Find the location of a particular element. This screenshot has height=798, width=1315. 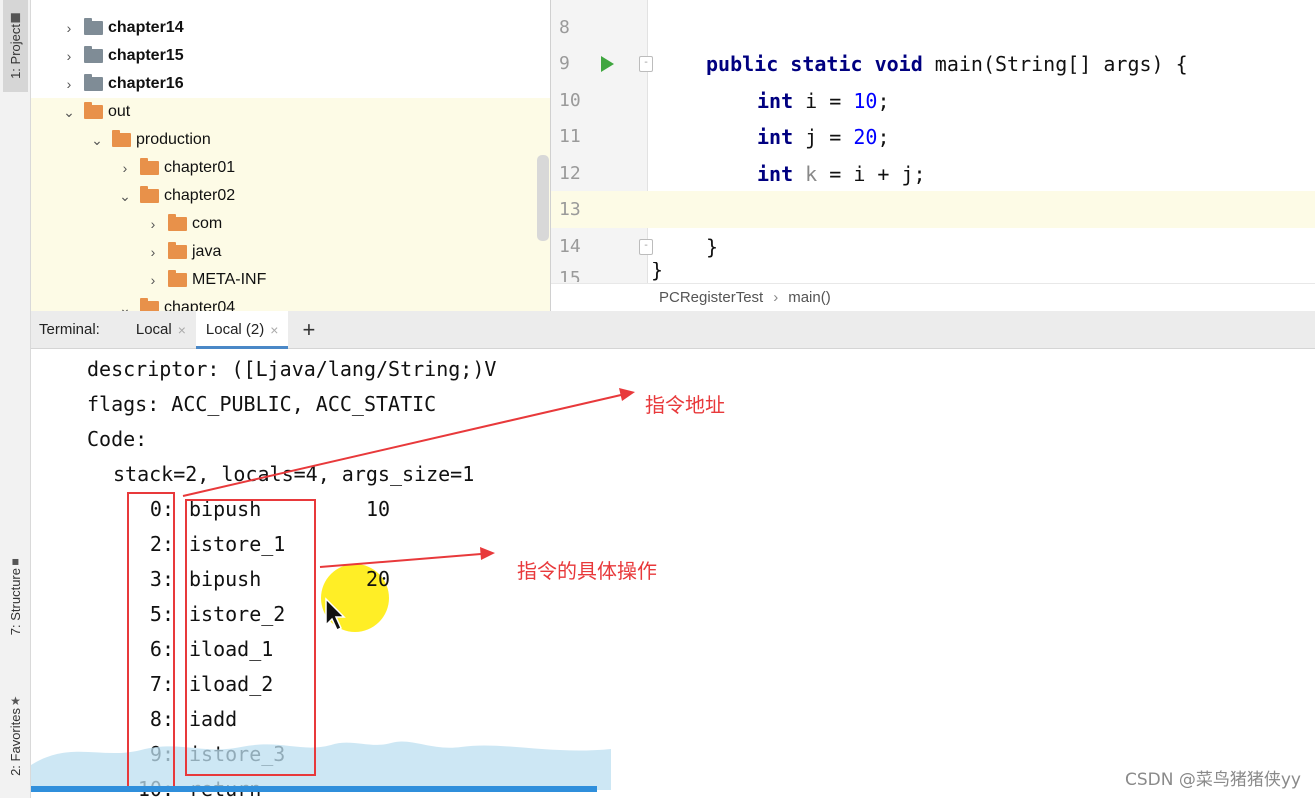

tree-item-chapter15: › chapter15 is located at coordinates (290, 56).